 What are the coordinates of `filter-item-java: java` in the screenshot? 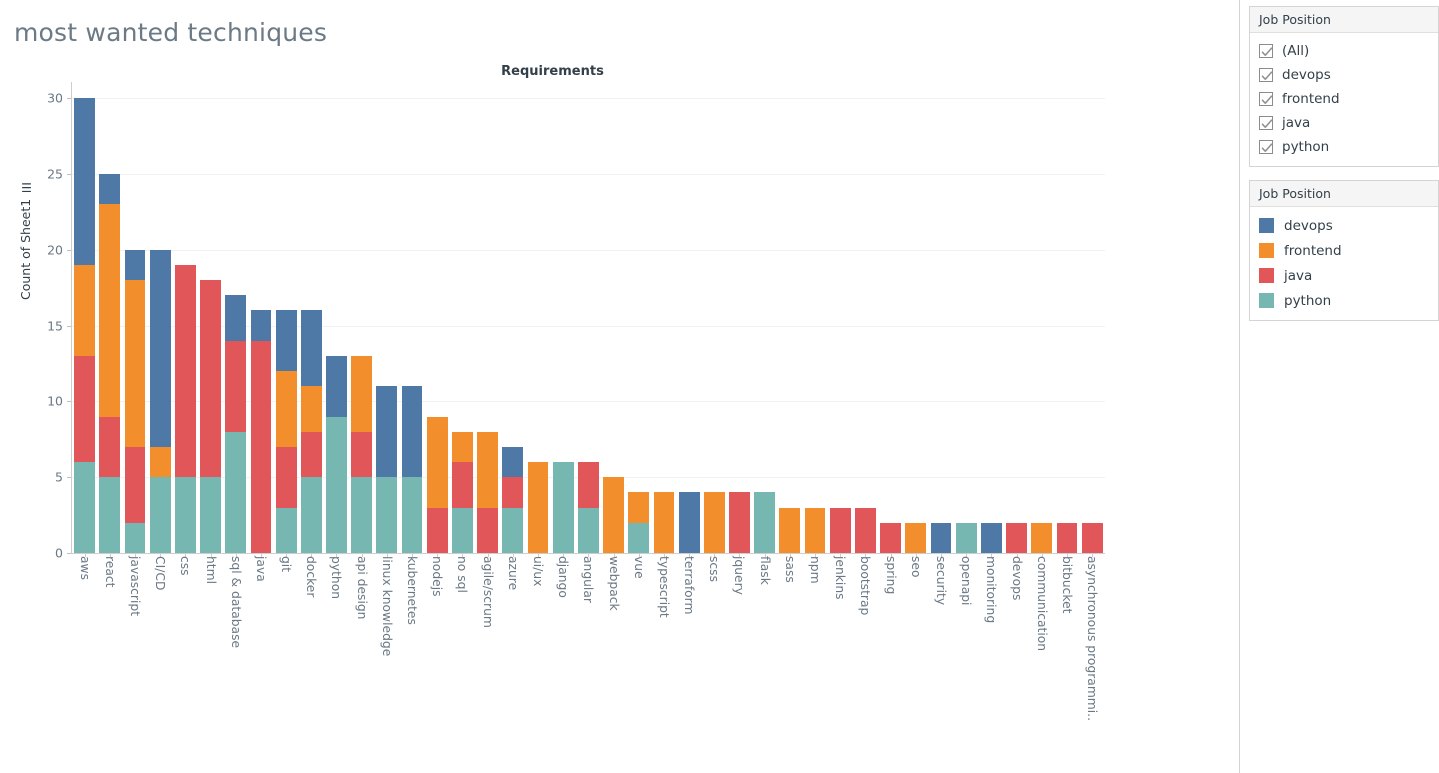 It's located at (1344, 123).